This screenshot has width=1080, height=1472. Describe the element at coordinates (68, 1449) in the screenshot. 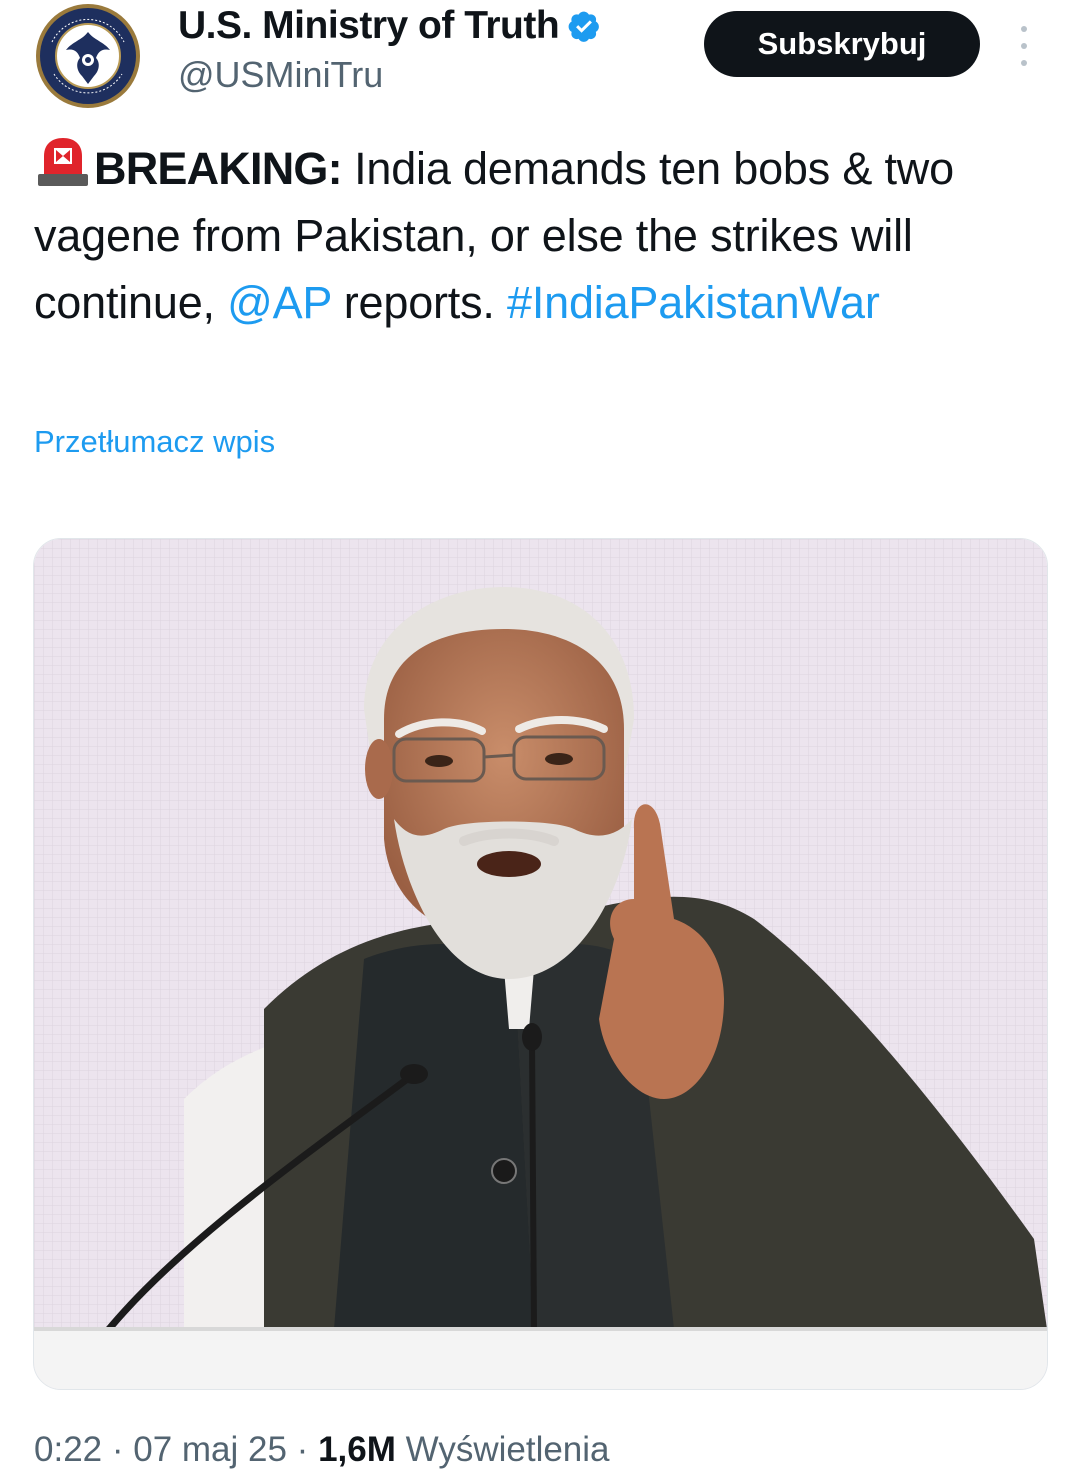

I see `tweet-time: 0:22` at that location.